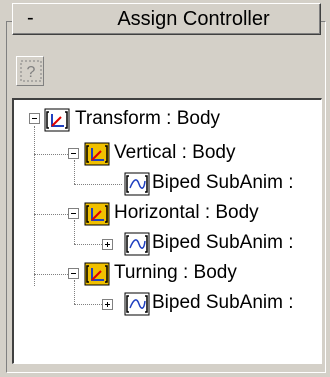 This screenshot has width=330, height=377. I want to click on rollout-header: - Assign Controller, so click(166, 19).